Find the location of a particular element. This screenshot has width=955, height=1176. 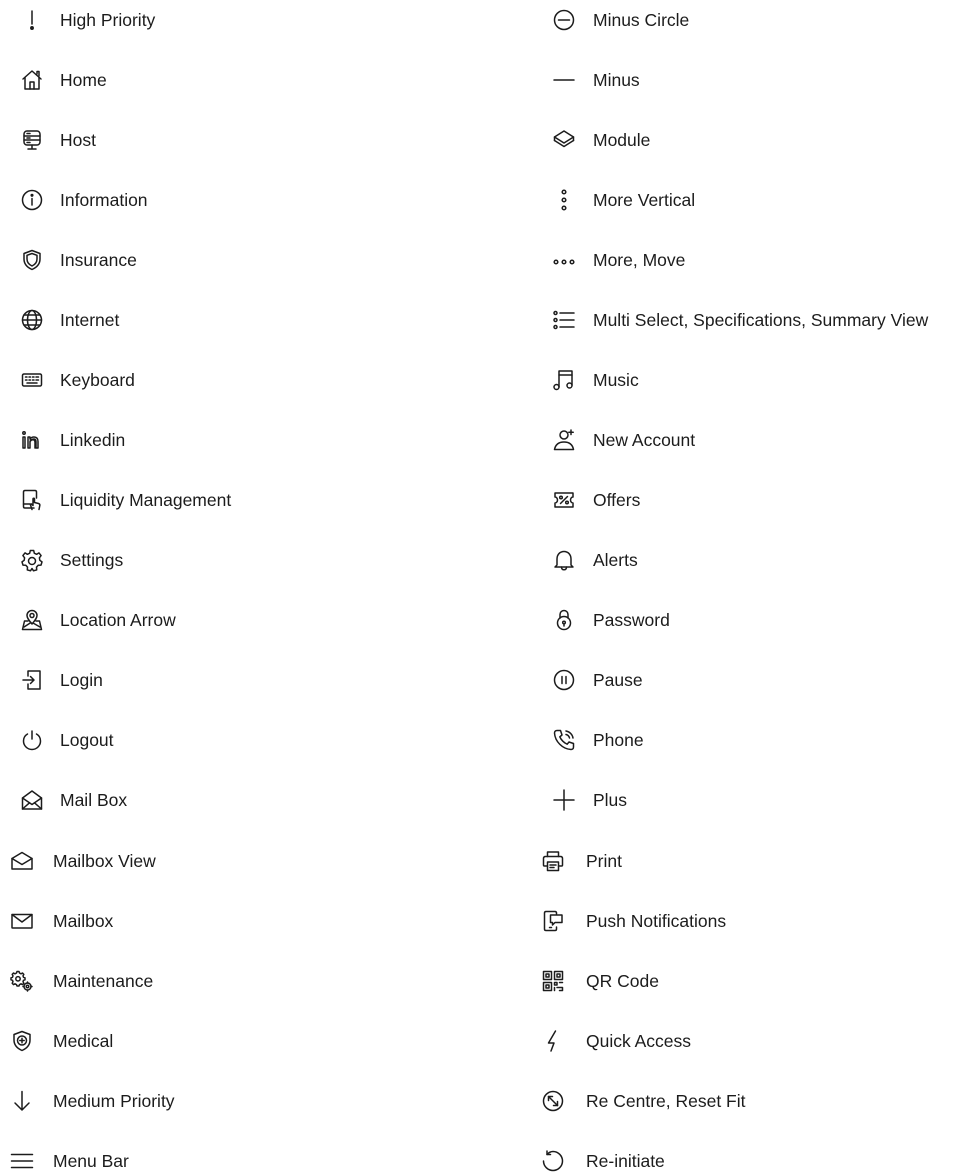

icon-label: Menu Bar is located at coordinates (91, 1161).